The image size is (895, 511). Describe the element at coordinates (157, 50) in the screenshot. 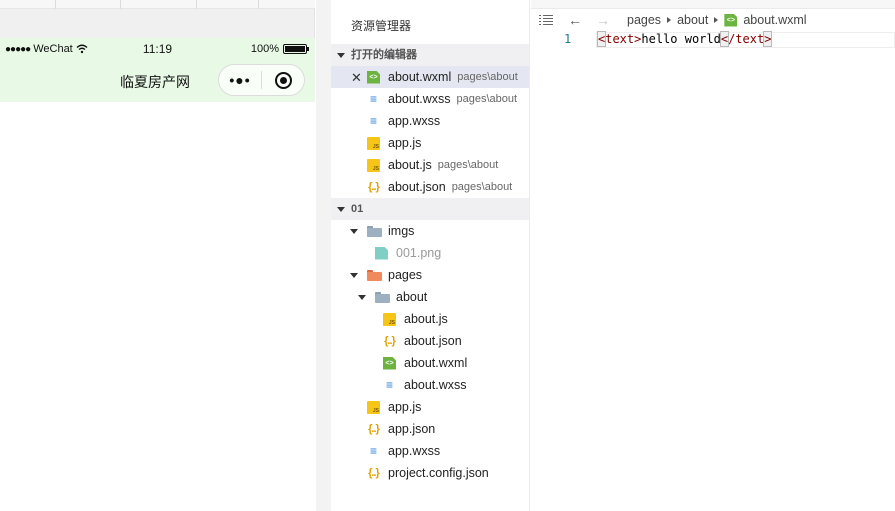

I see `status-bar: ●●●●● WeChat 11:19 100%` at that location.